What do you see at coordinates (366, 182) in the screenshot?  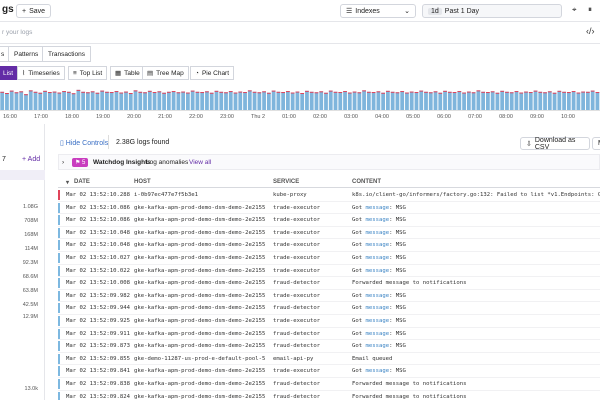 I see `col-content: CONTENT` at bounding box center [366, 182].